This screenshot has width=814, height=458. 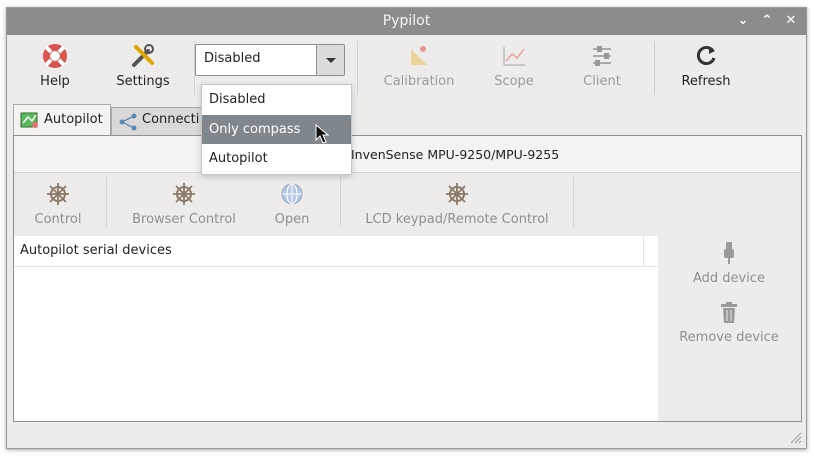 I want to click on title-bar: Pypilot ⌄ ⌃ ✕, so click(x=406, y=21).